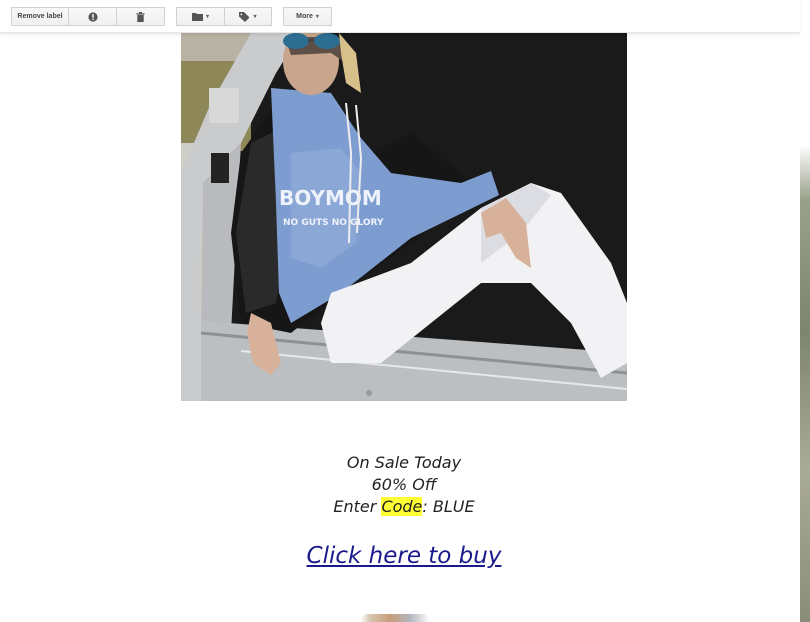 The width and height of the screenshot is (810, 622). Describe the element at coordinates (330, 198) in the screenshot. I see `shirt-print-main: BOYMOM` at that location.